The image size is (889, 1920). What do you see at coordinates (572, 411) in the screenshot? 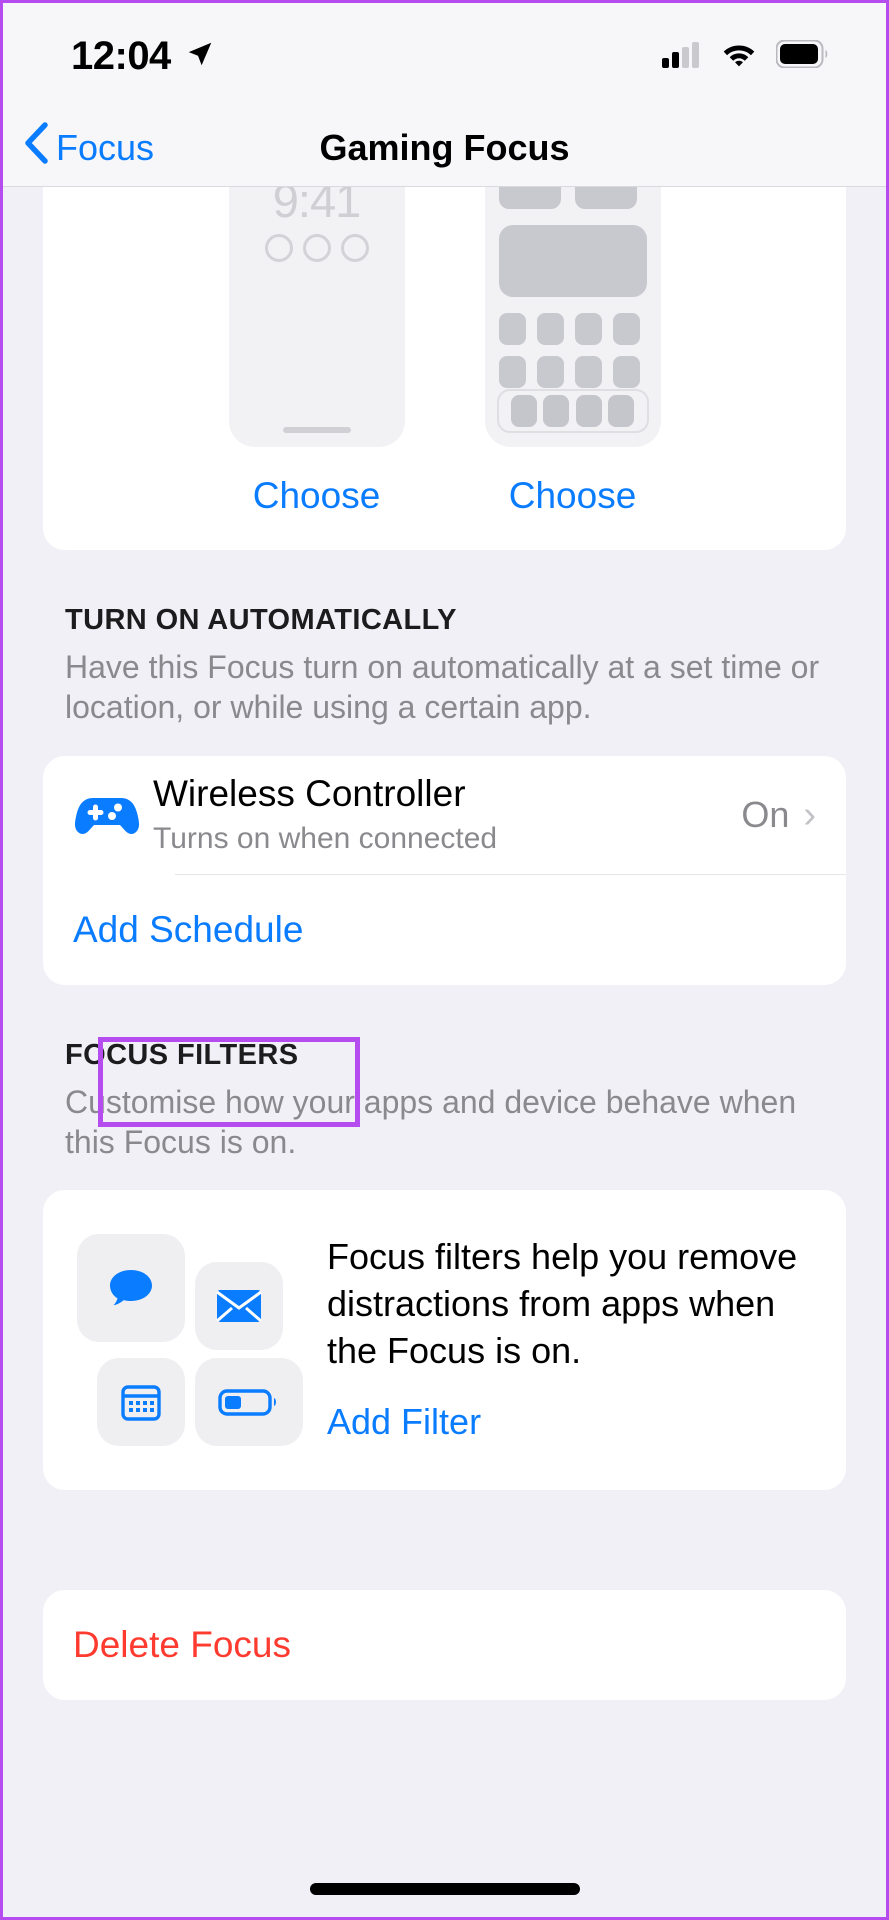
I see `home-screen-dock` at bounding box center [572, 411].